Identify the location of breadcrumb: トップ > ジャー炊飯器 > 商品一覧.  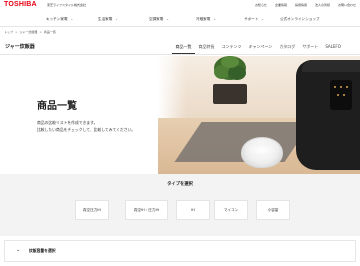
(30, 32).